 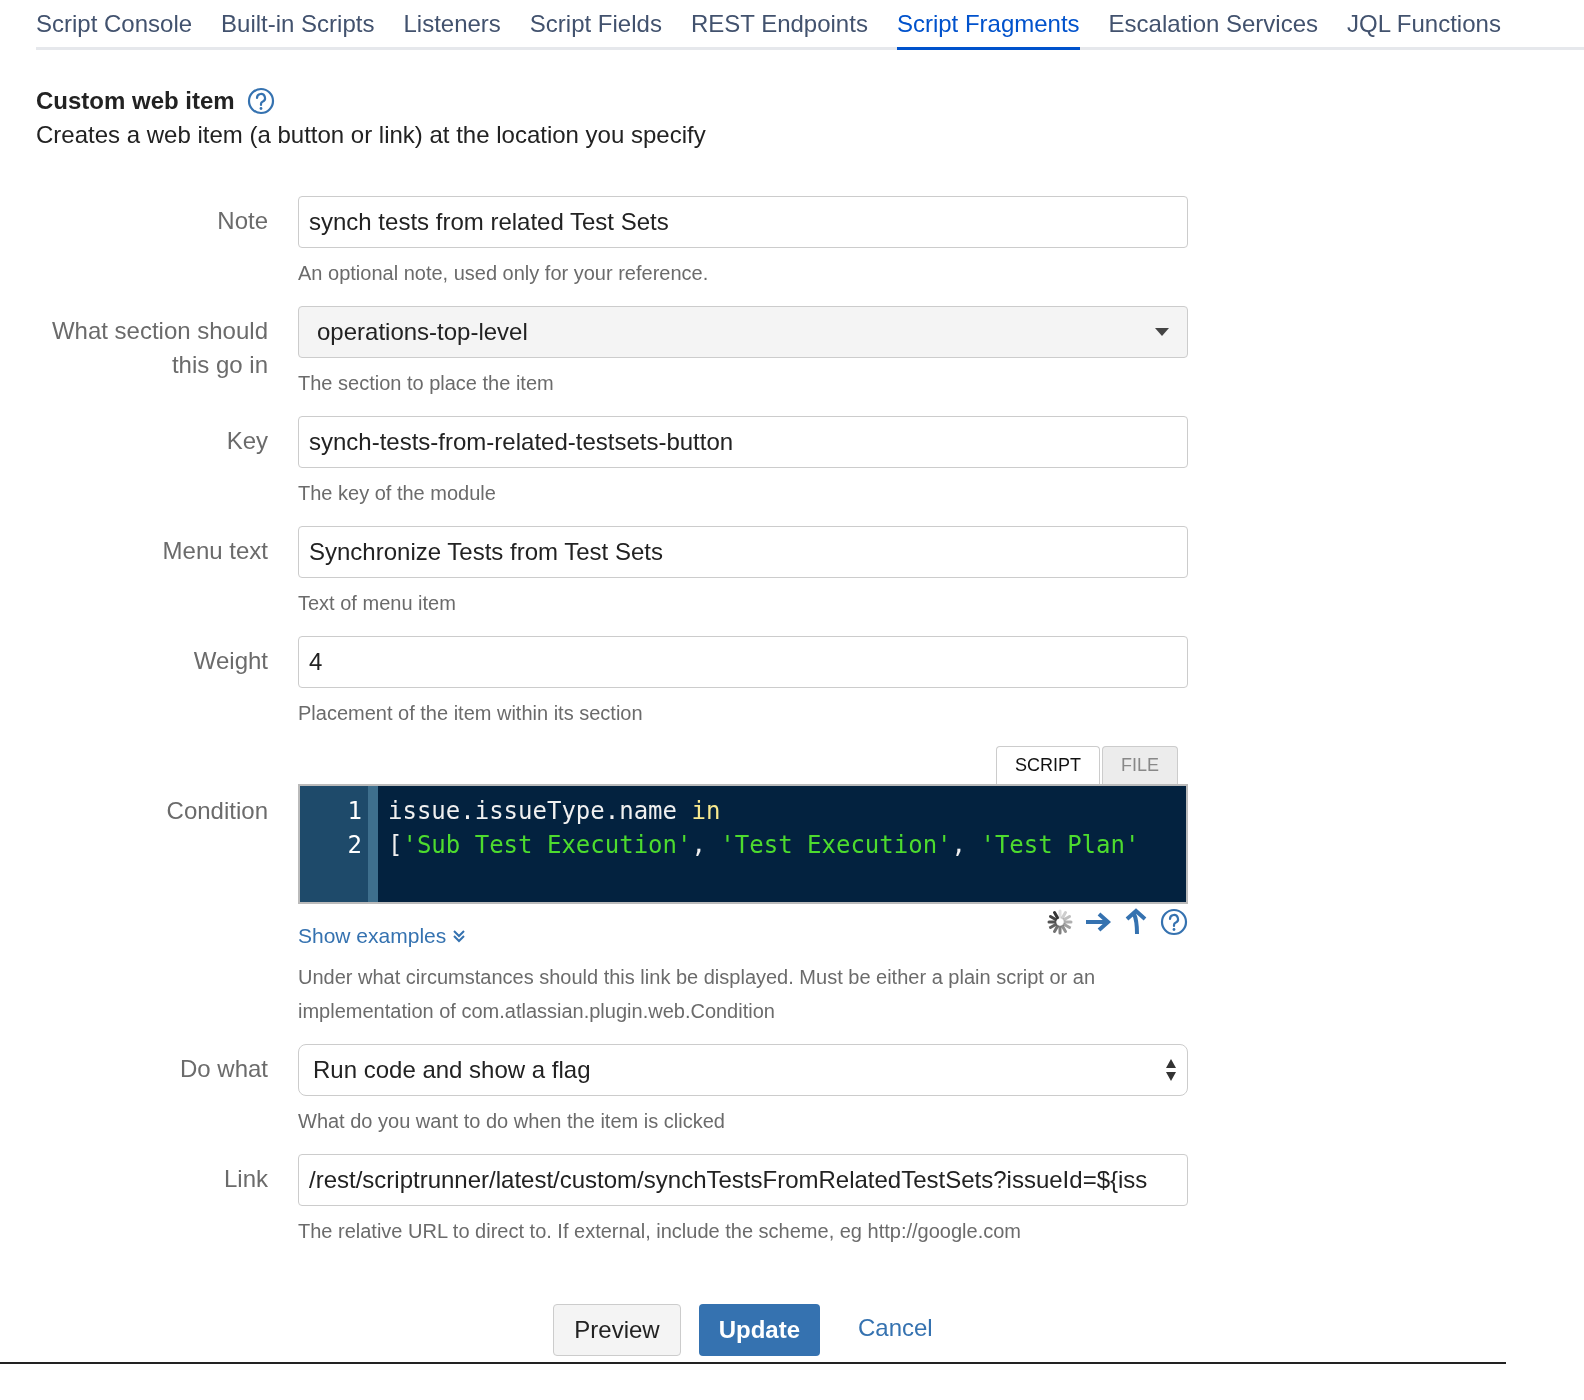 I want to click on line-number: 1, so click(x=354, y=811).